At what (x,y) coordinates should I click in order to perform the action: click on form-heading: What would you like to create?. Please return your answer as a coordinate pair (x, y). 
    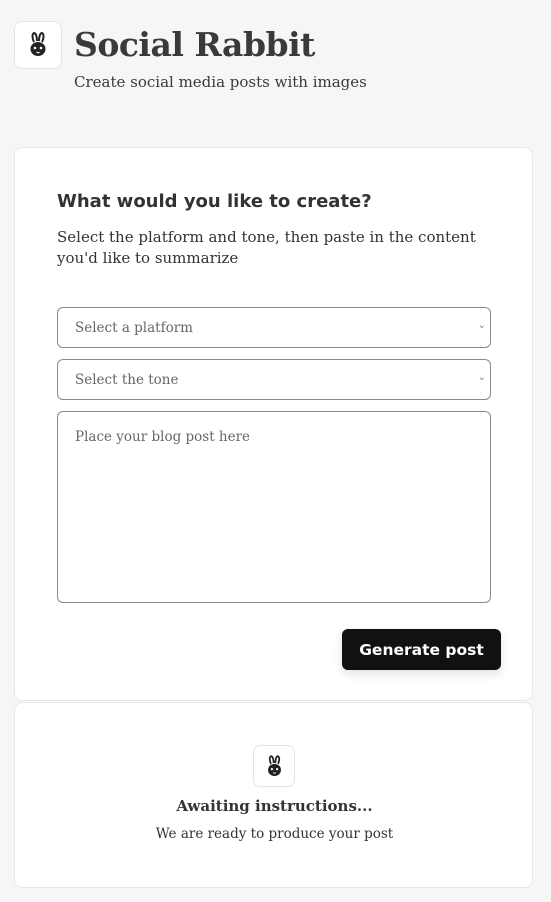
    Looking at the image, I should click on (214, 201).